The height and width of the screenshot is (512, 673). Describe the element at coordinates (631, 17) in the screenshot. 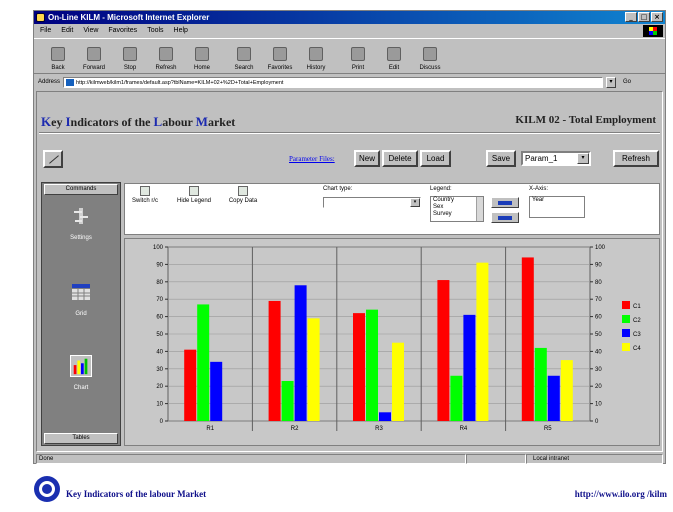

I see `minimize-button: _` at that location.